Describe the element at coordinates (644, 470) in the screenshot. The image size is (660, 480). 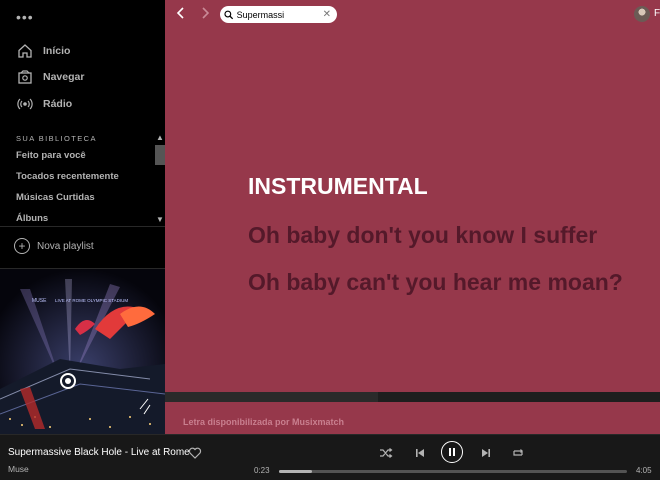
I see `time-total: 4:05` at that location.